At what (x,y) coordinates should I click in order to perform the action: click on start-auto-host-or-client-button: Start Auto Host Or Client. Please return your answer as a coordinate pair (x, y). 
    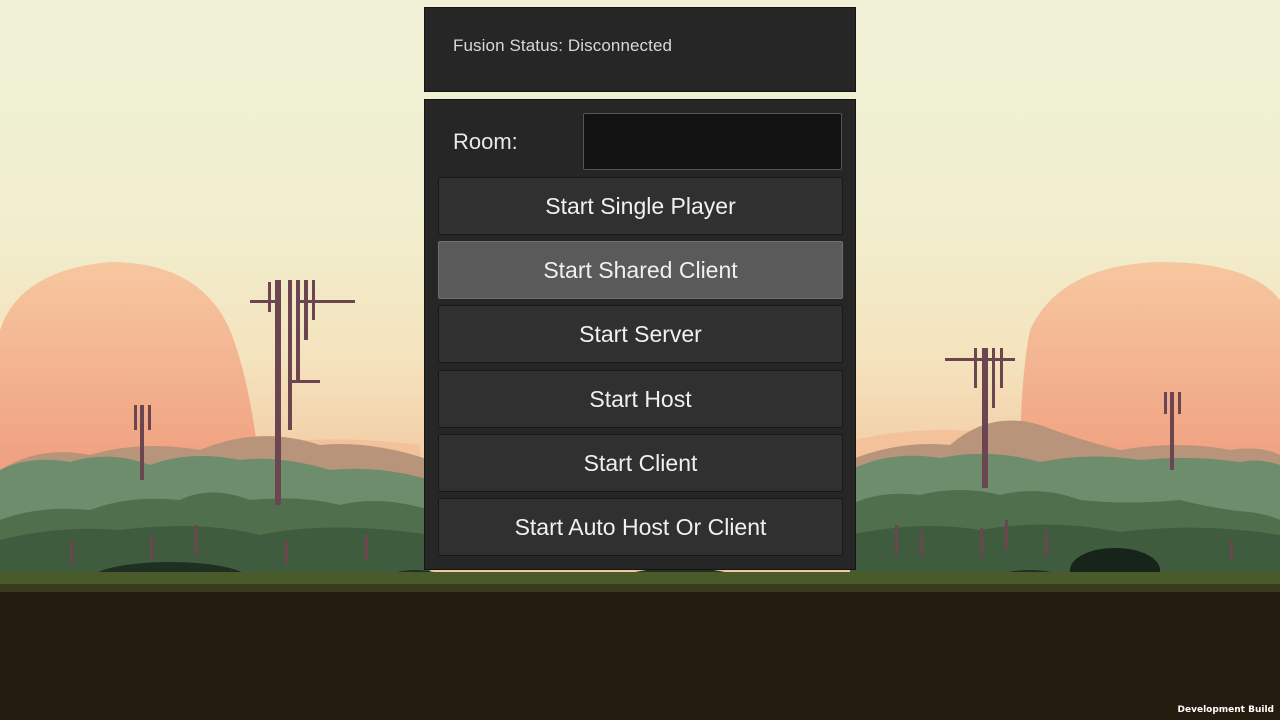
    Looking at the image, I should click on (640, 527).